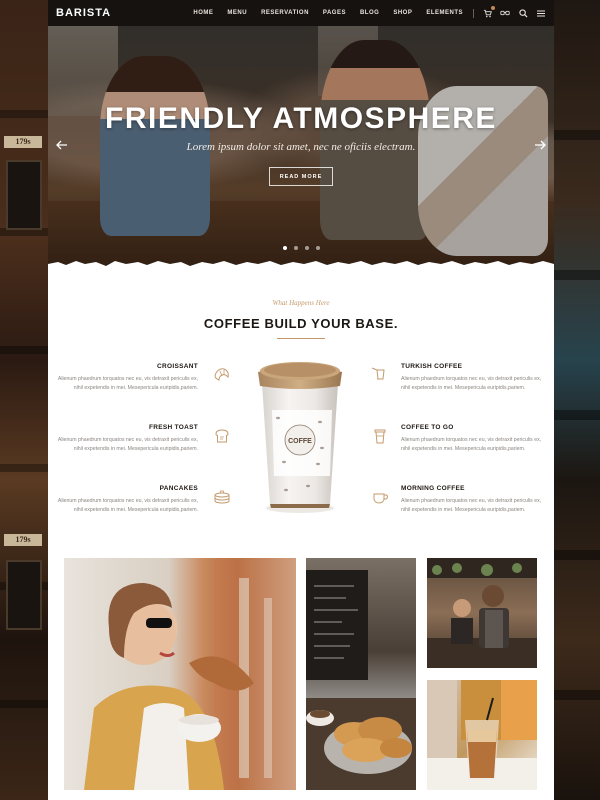 Image resolution: width=600 pixels, height=800 pixels. What do you see at coordinates (361, 674) in the screenshot?
I see `gallery-image-croissants-chalkboard` at bounding box center [361, 674].